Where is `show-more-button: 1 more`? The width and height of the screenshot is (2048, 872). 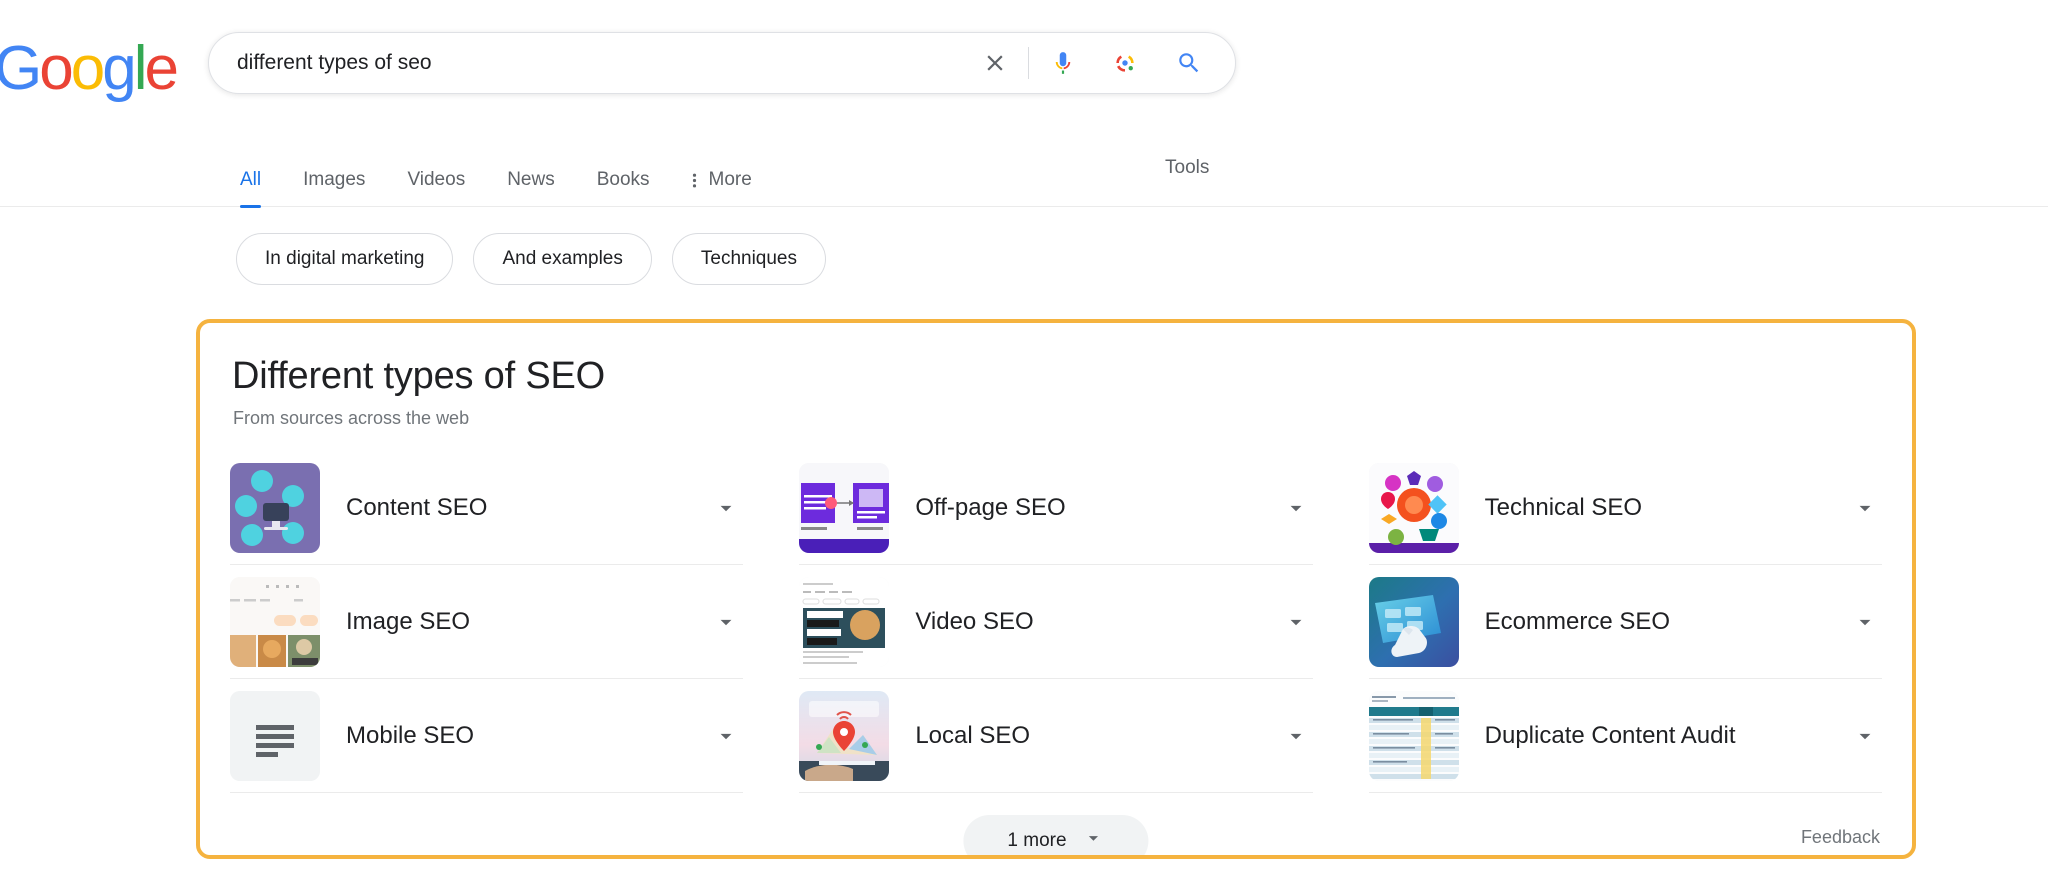
show-more-button: 1 more is located at coordinates (1056, 835).